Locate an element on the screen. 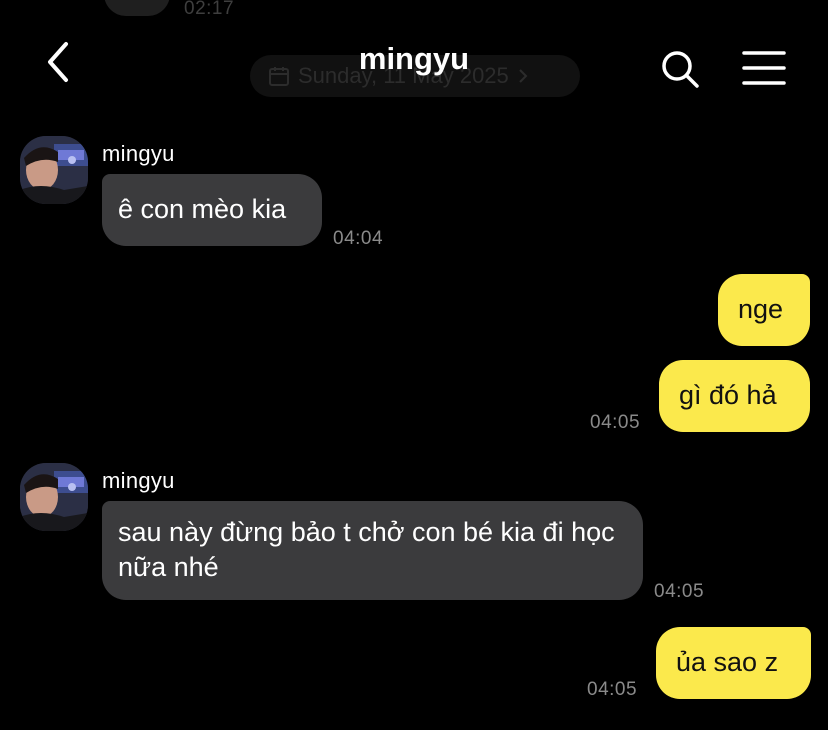 The width and height of the screenshot is (828, 730). message-text: nge is located at coordinates (761, 309).